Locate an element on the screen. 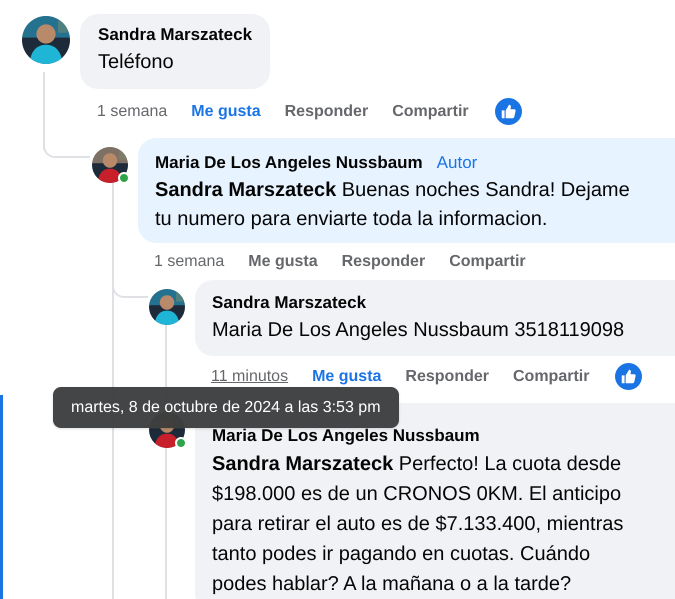 This screenshot has width=675, height=599. comment-text: Teléfono is located at coordinates (136, 62).